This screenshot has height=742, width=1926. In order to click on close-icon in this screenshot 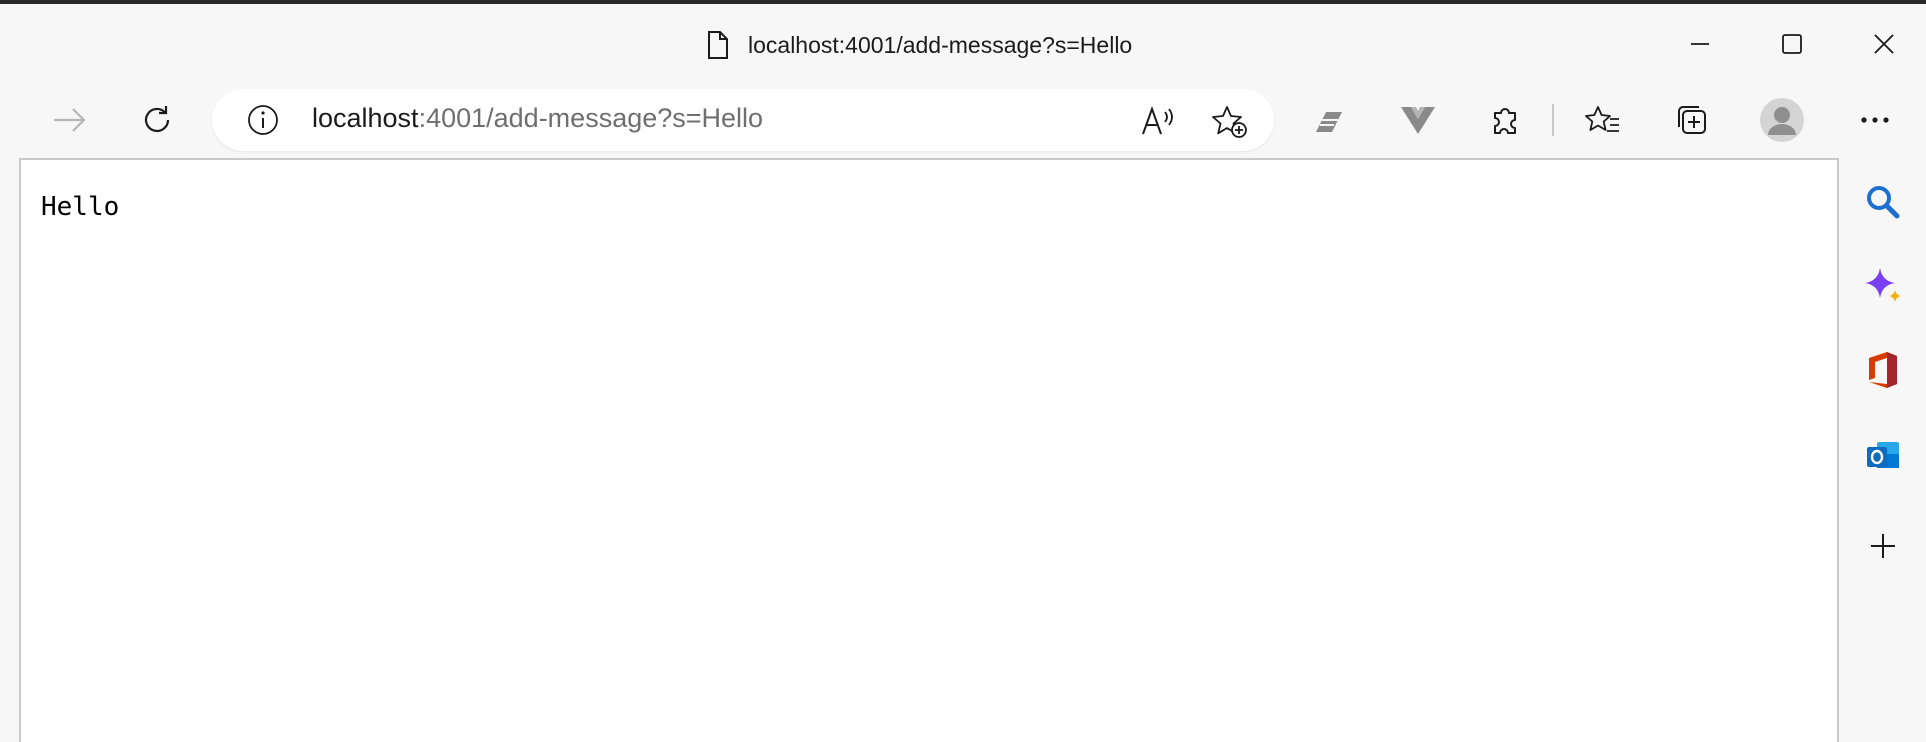, I will do `click(1884, 44)`.